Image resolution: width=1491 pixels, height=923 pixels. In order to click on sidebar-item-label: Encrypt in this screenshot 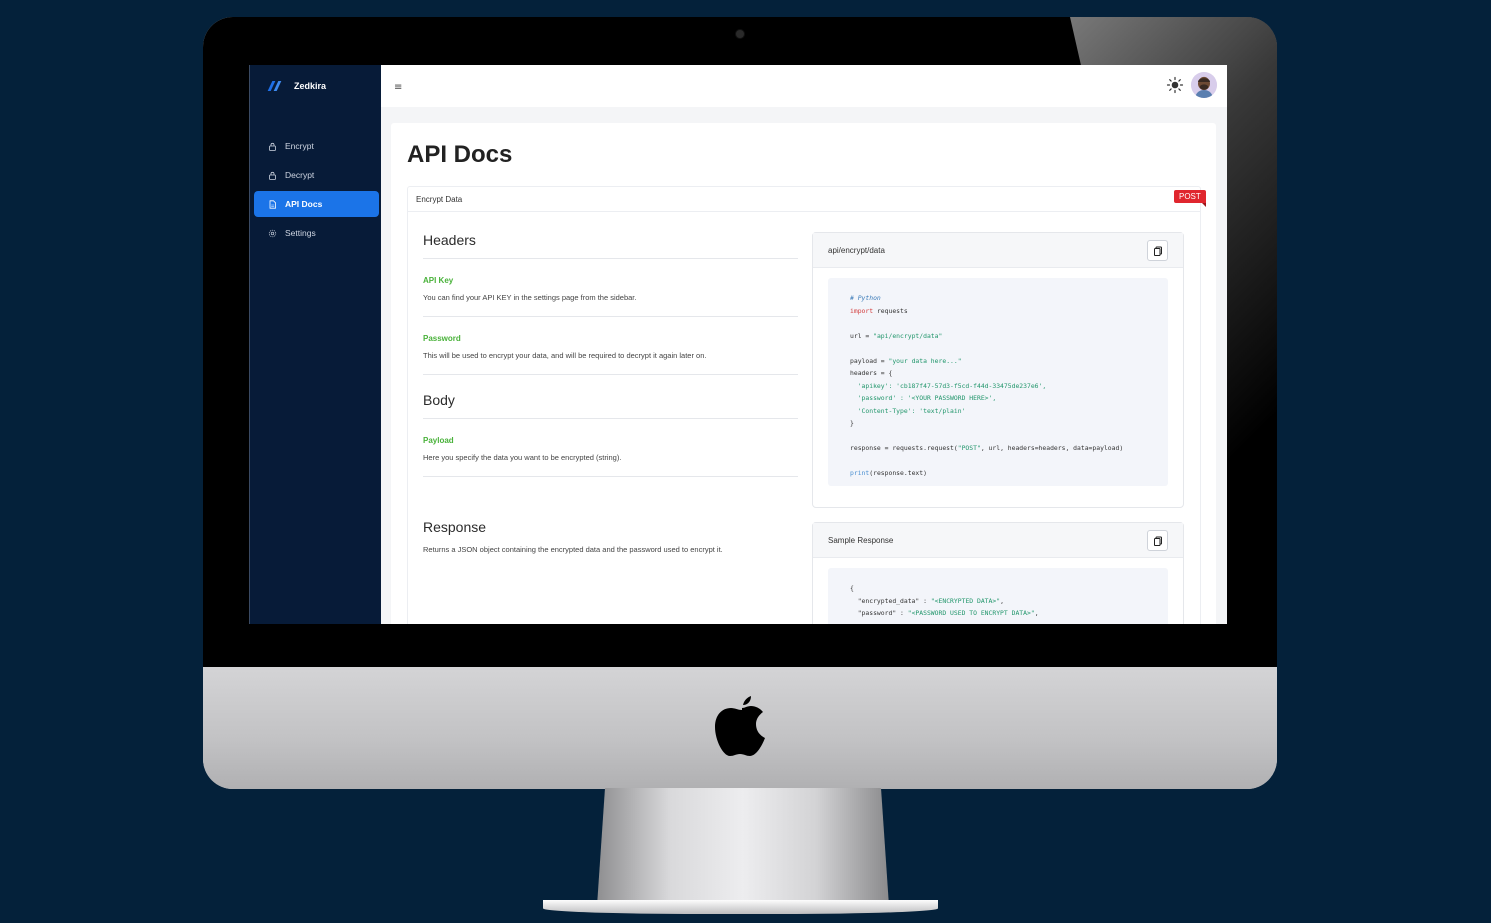, I will do `click(299, 146)`.